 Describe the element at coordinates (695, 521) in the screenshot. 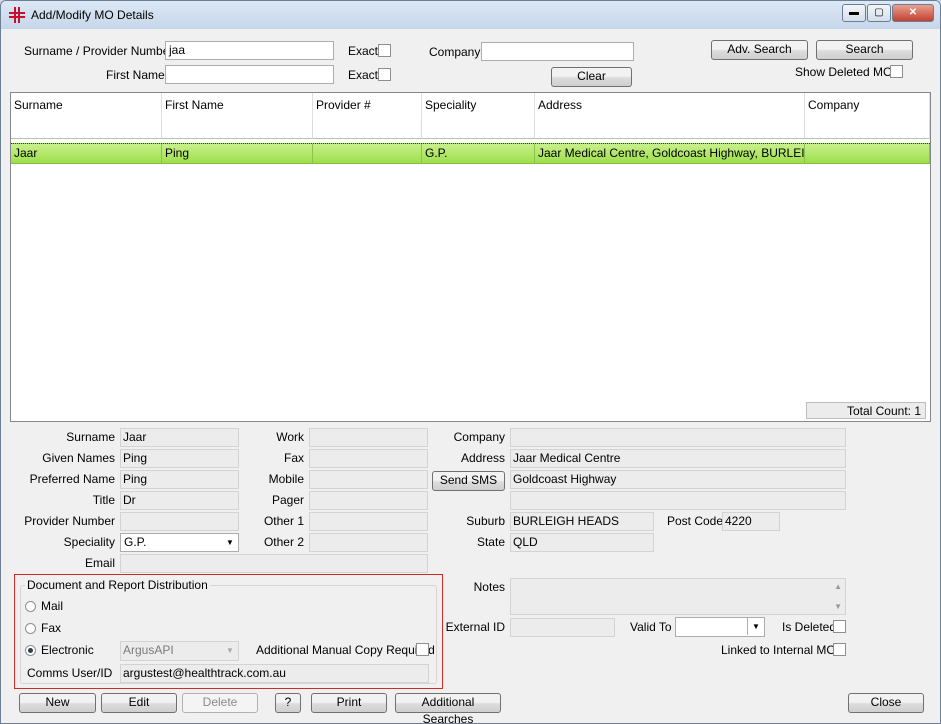

I see `postcode-label: Post Code` at that location.